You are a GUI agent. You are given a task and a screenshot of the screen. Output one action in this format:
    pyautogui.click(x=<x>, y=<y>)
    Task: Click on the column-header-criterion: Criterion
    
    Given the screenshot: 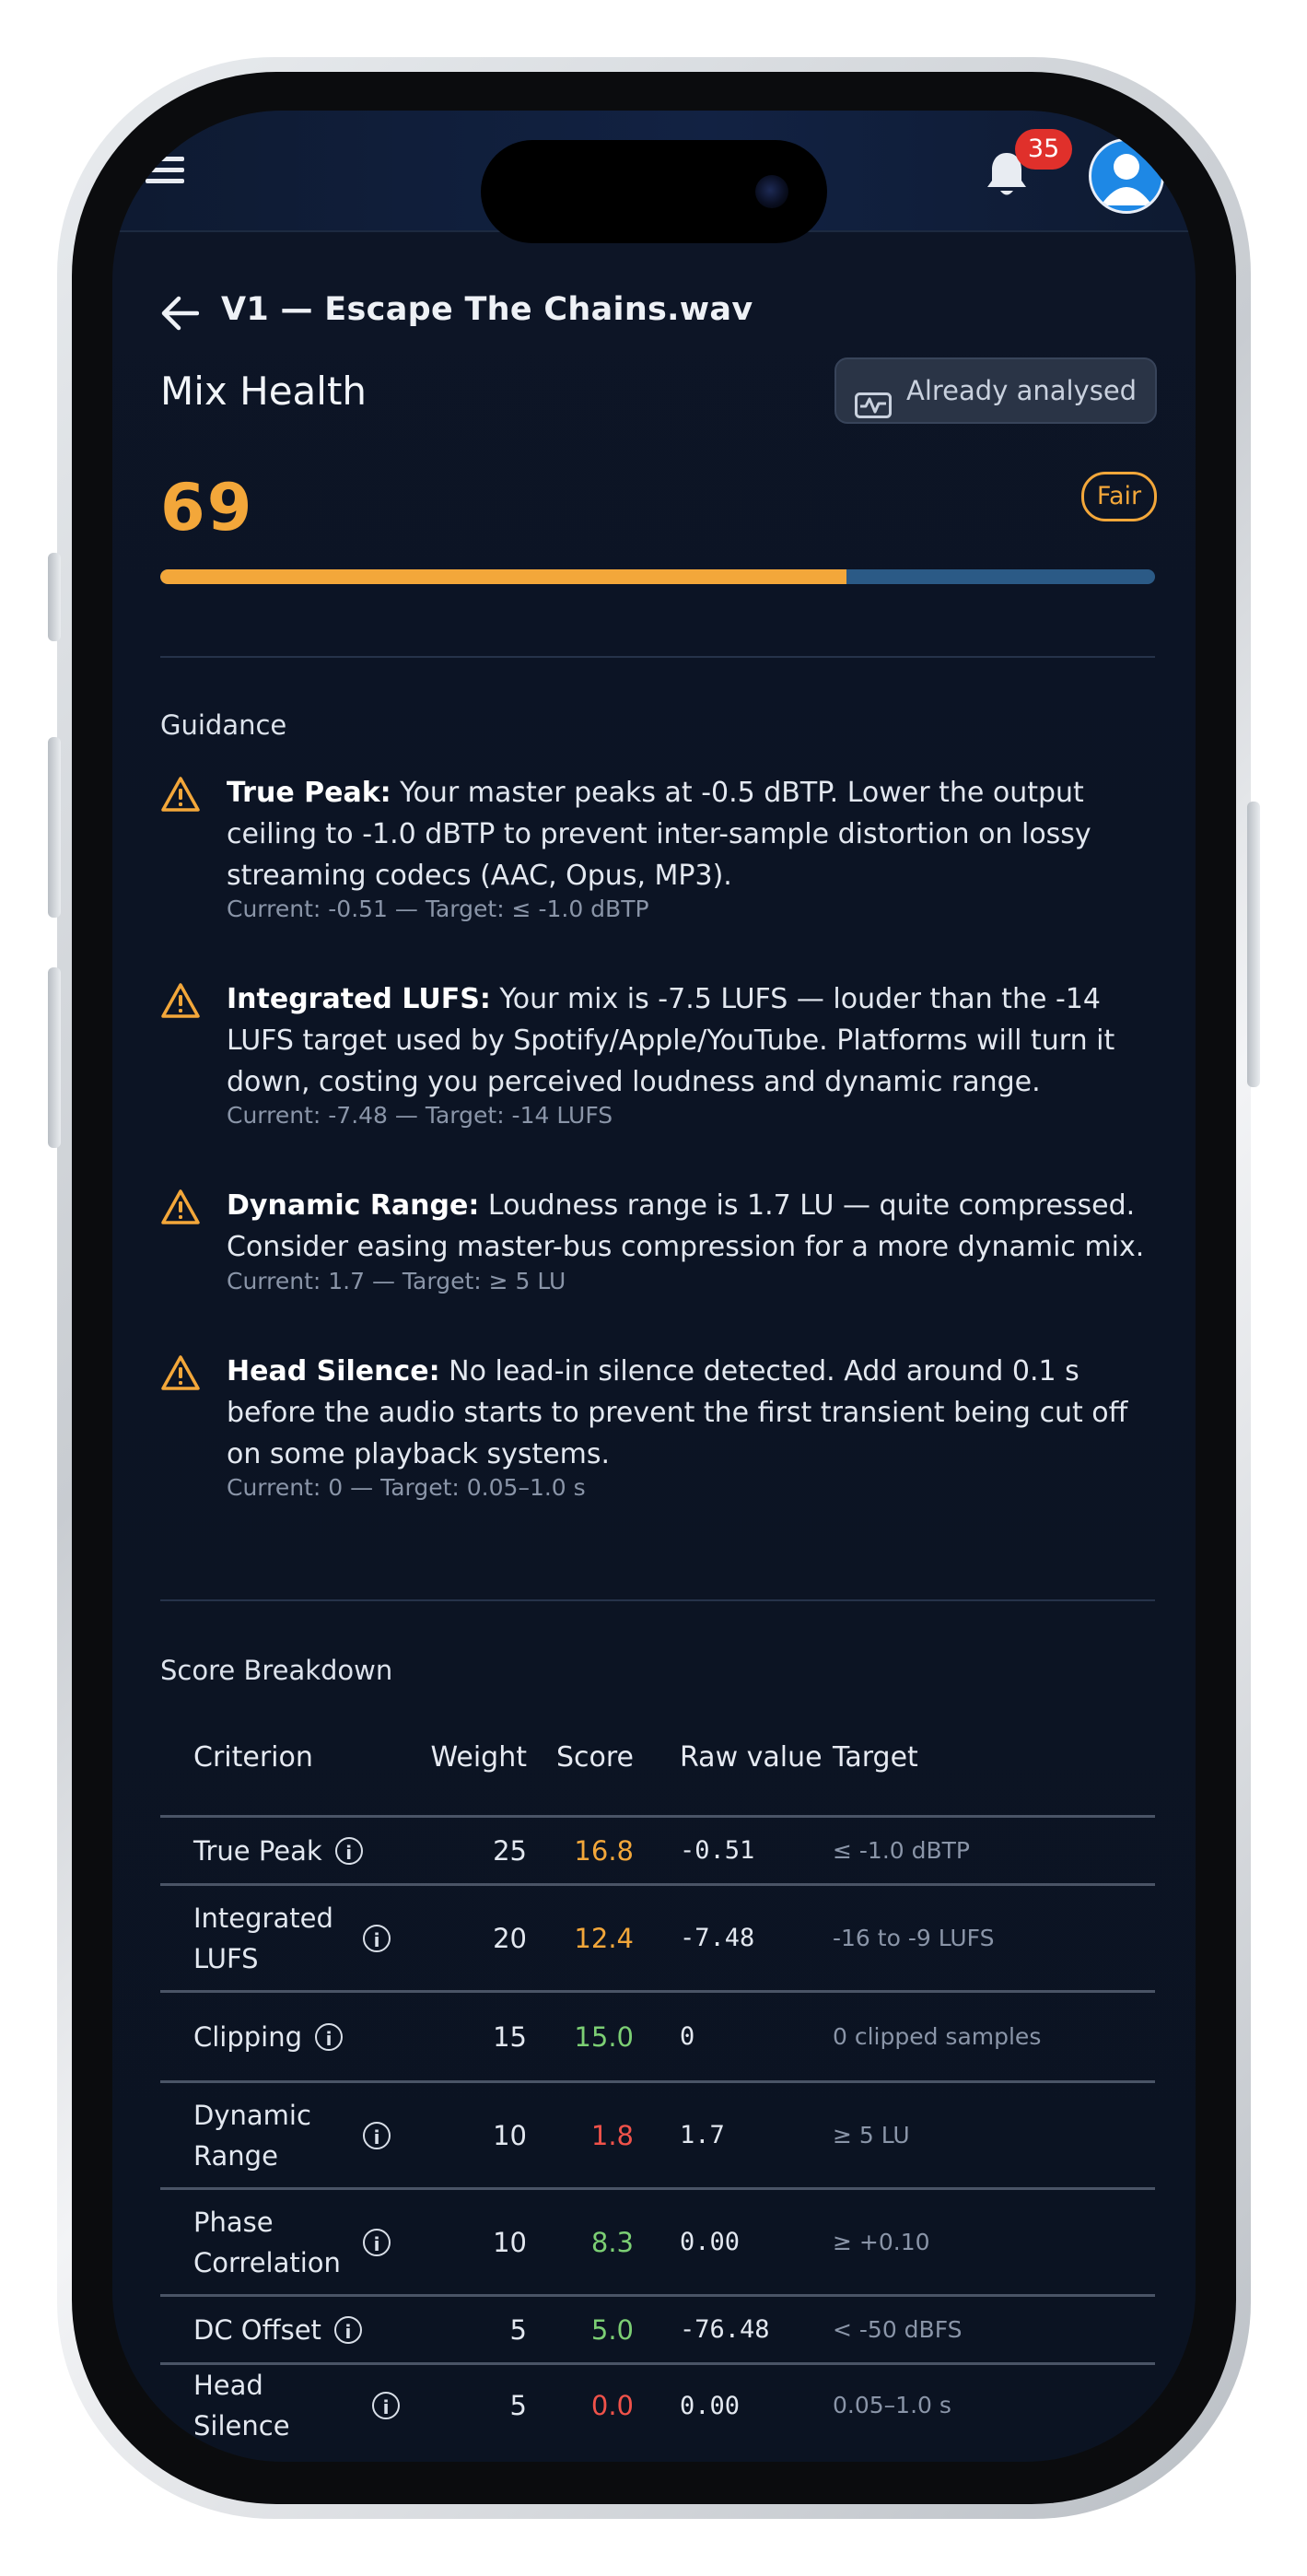 What is the action you would take?
    pyautogui.click(x=253, y=1757)
    